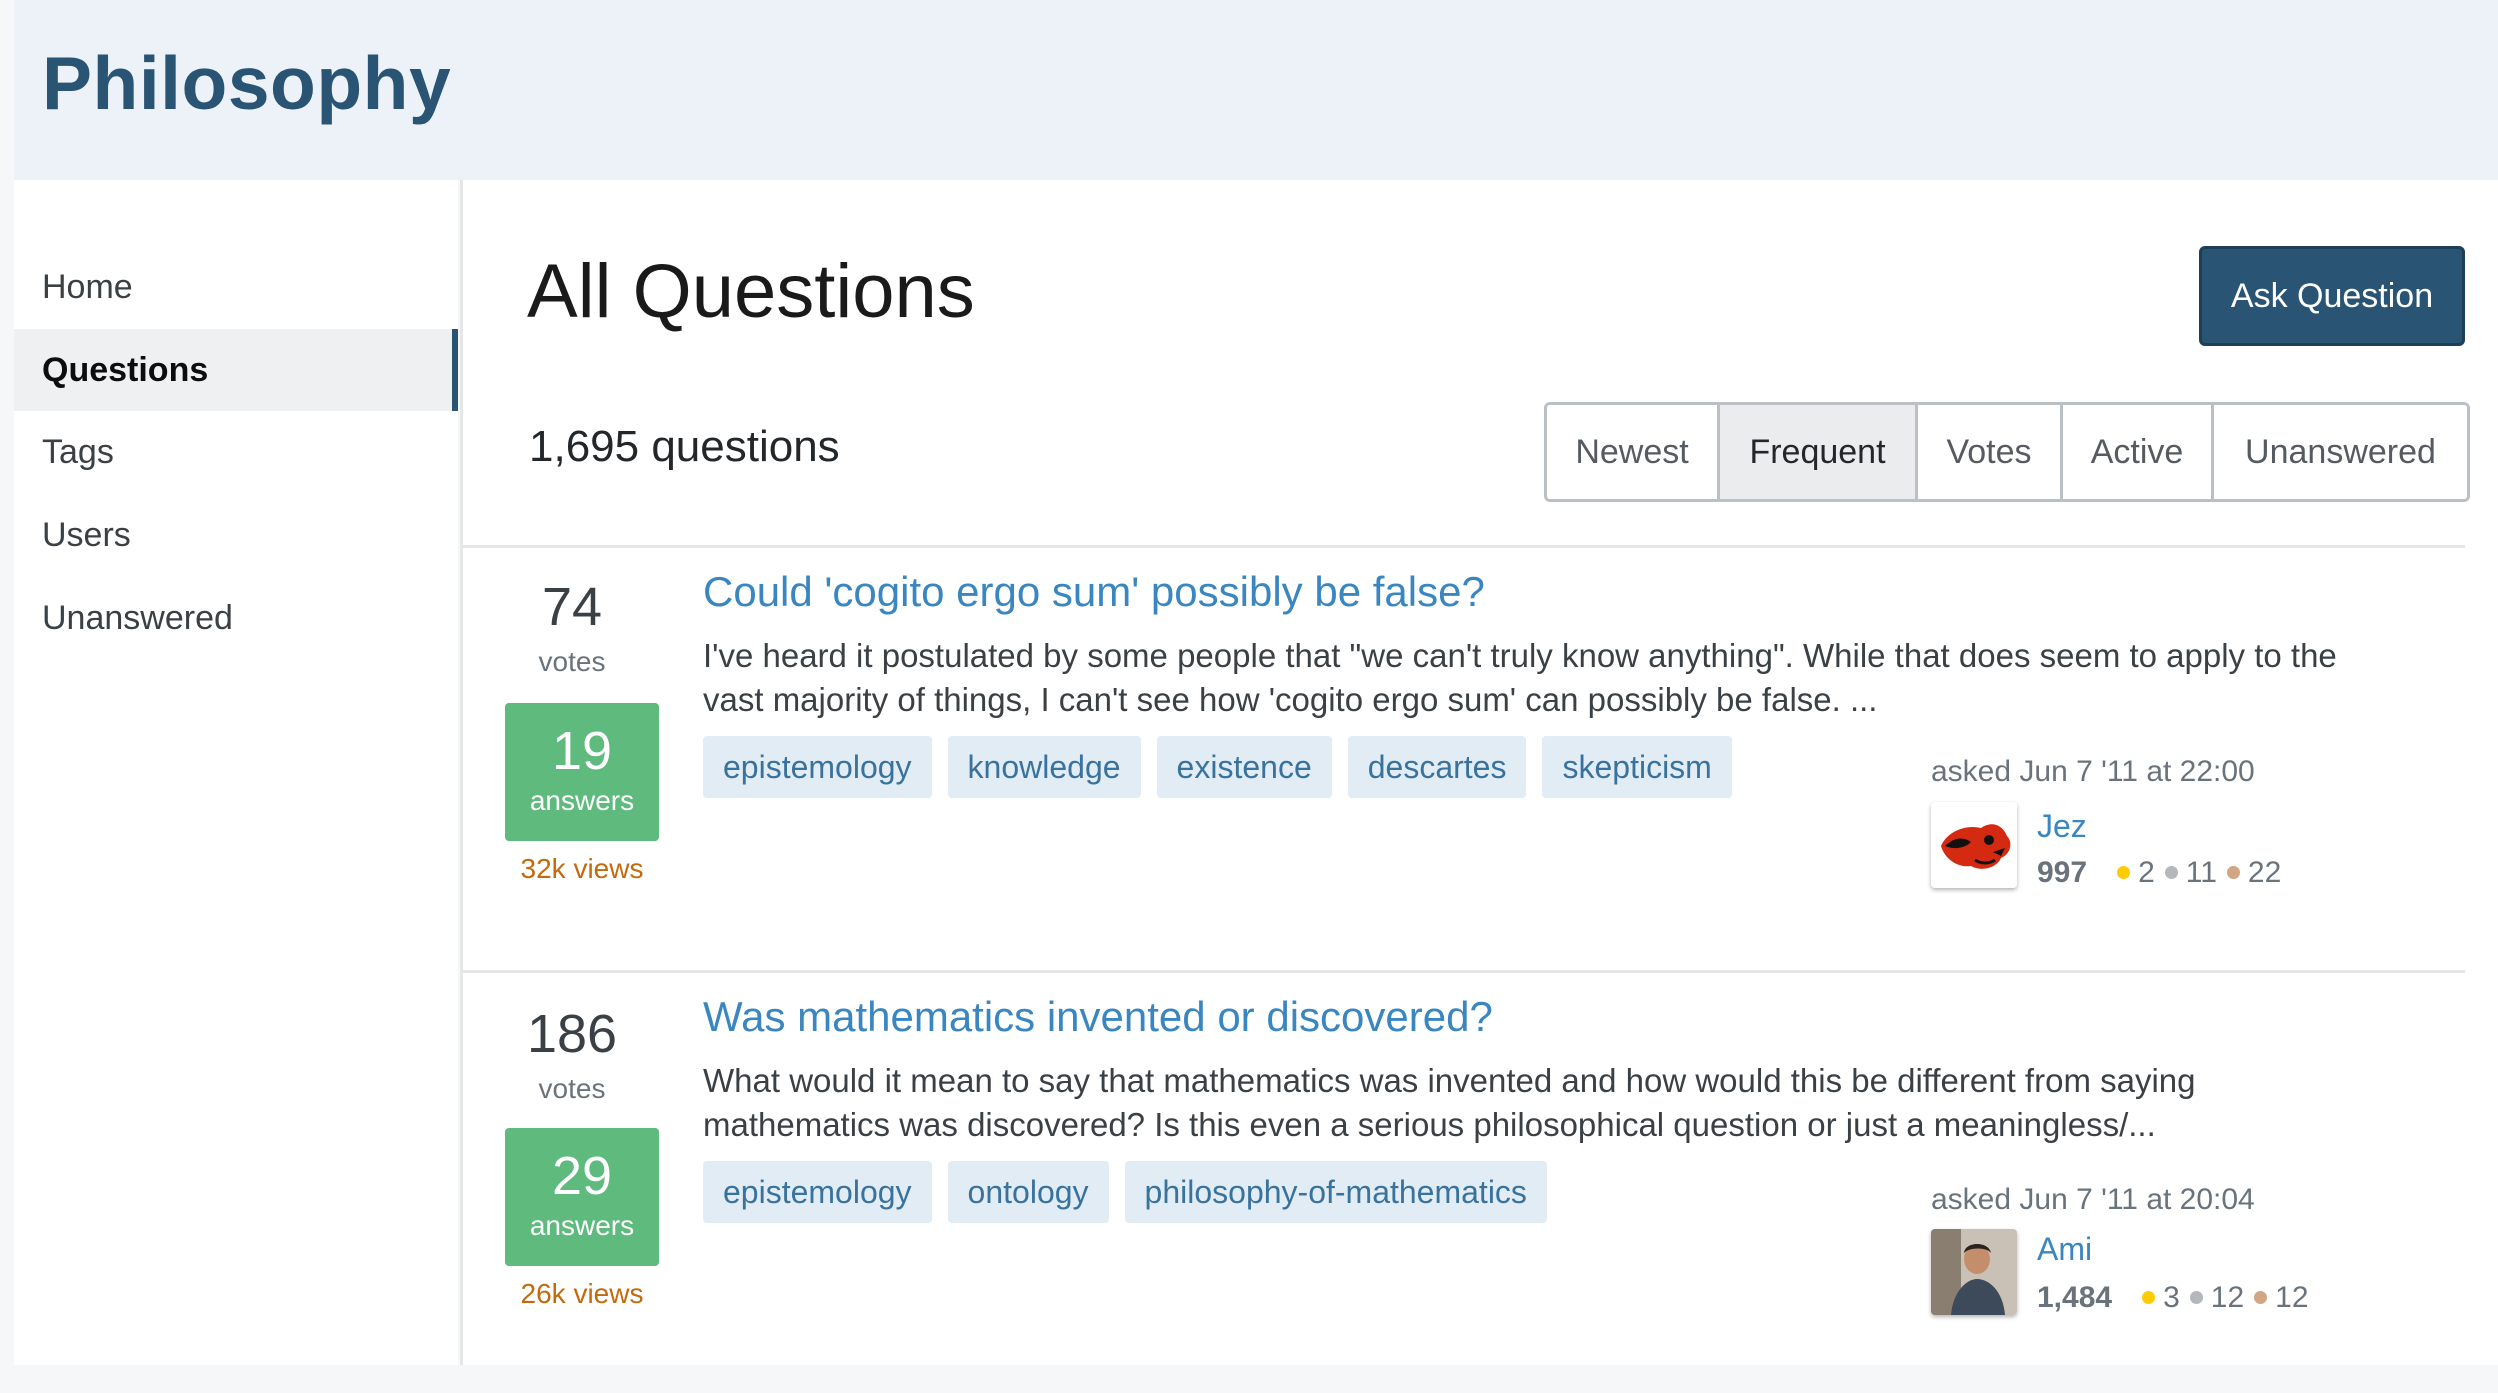 The image size is (2498, 1393). What do you see at coordinates (1098, 1017) in the screenshot?
I see `question-title-link: Was mathematics invented or discovered?` at bounding box center [1098, 1017].